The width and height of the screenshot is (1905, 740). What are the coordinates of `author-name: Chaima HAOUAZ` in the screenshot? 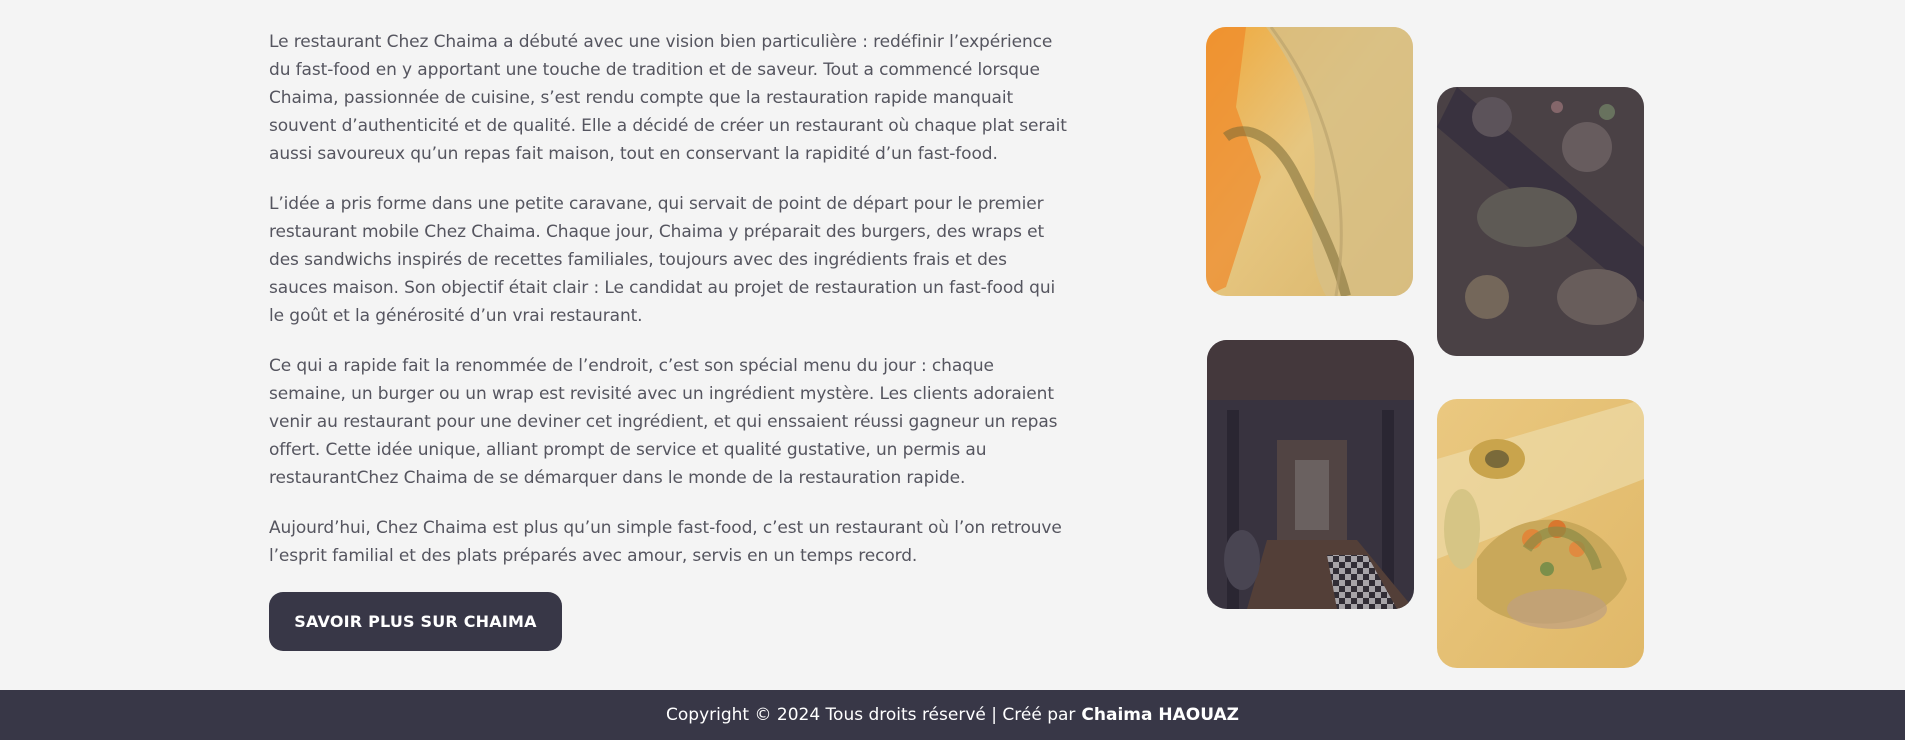 It's located at (1160, 715).